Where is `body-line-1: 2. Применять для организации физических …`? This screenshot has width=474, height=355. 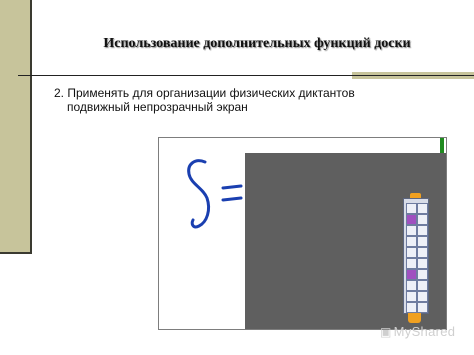
body-line-1: 2. Применять для организации физических … is located at coordinates (204, 93).